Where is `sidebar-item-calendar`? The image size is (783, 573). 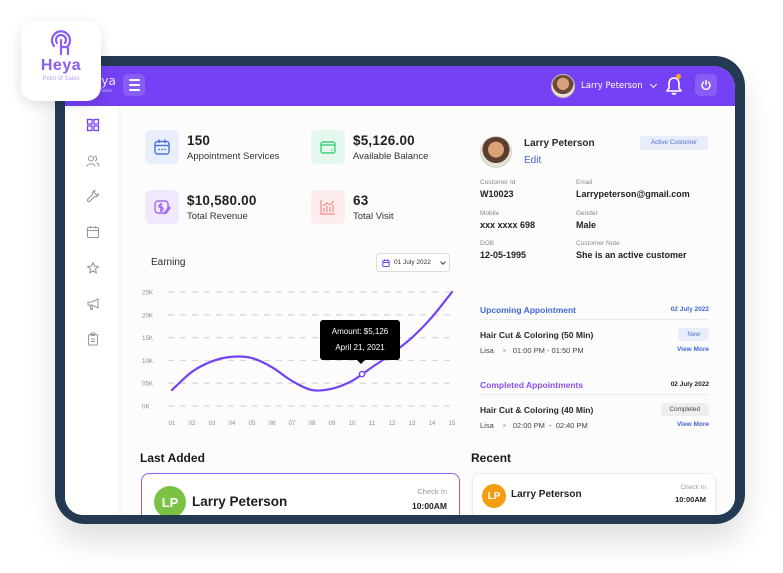
sidebar-item-calendar is located at coordinates (93, 232).